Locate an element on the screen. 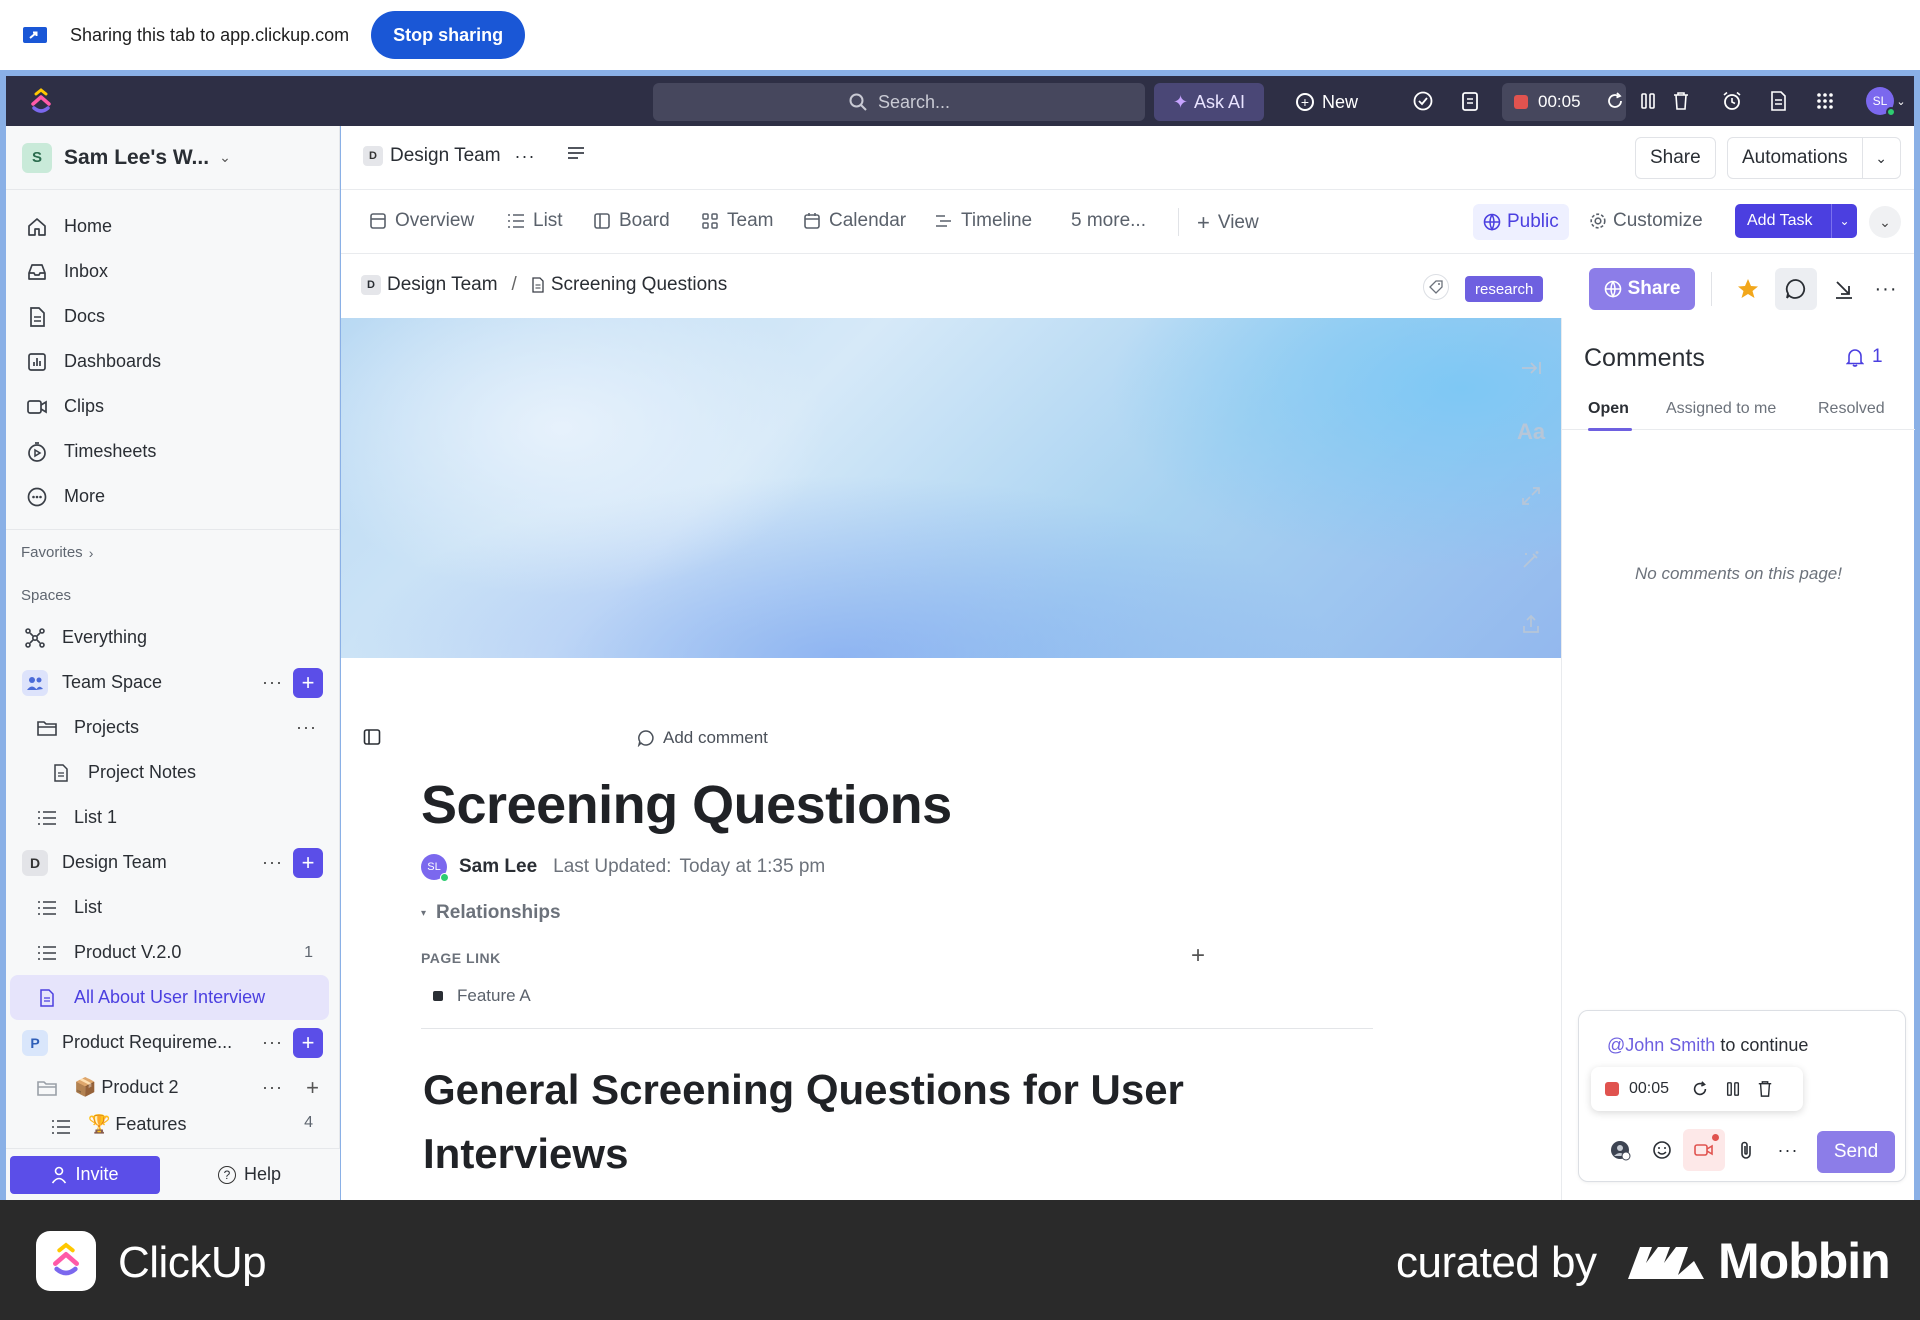  list-list1: List 1 is located at coordinates (172, 817).